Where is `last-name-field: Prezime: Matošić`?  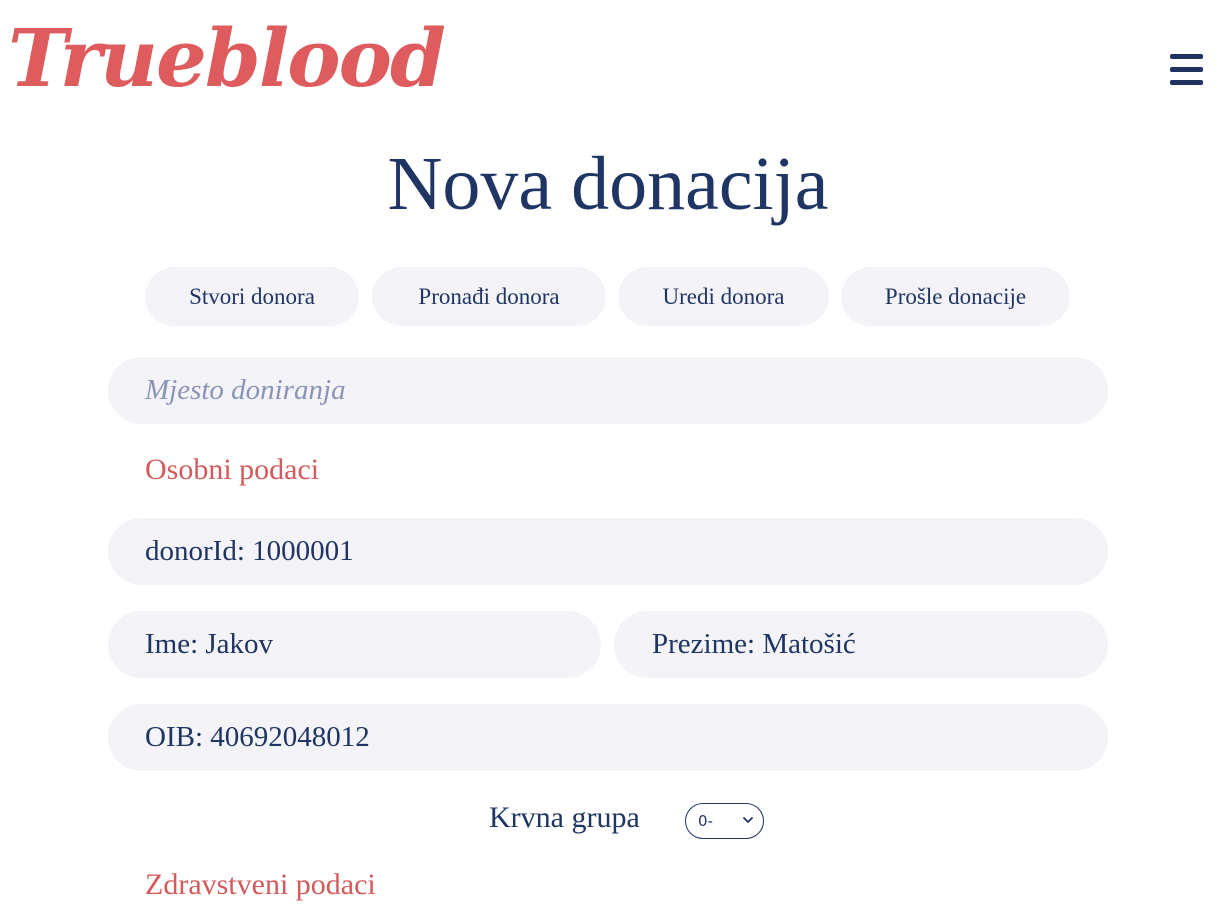 last-name-field: Prezime: Matošić is located at coordinates (861, 644).